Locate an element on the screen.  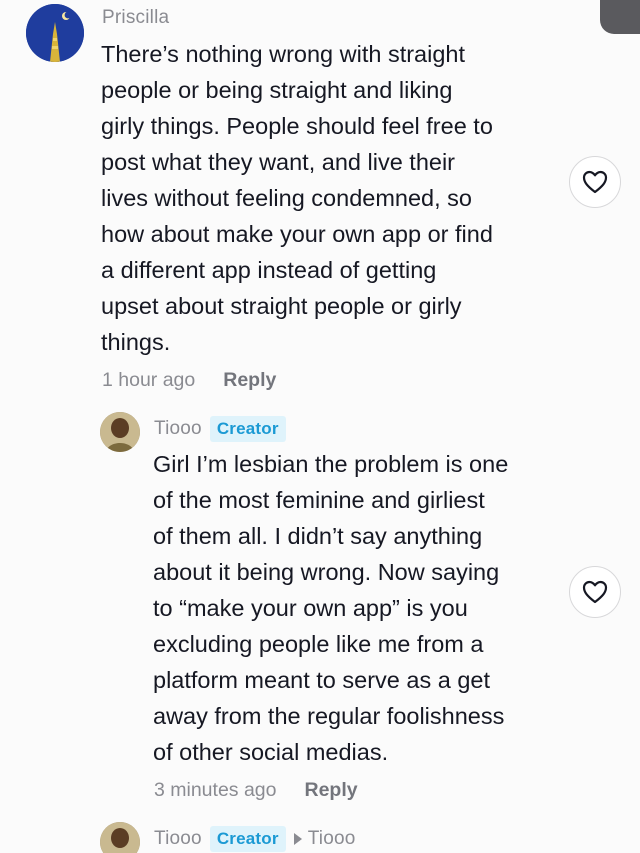
comment-author: Priscilla is located at coordinates (135, 18).